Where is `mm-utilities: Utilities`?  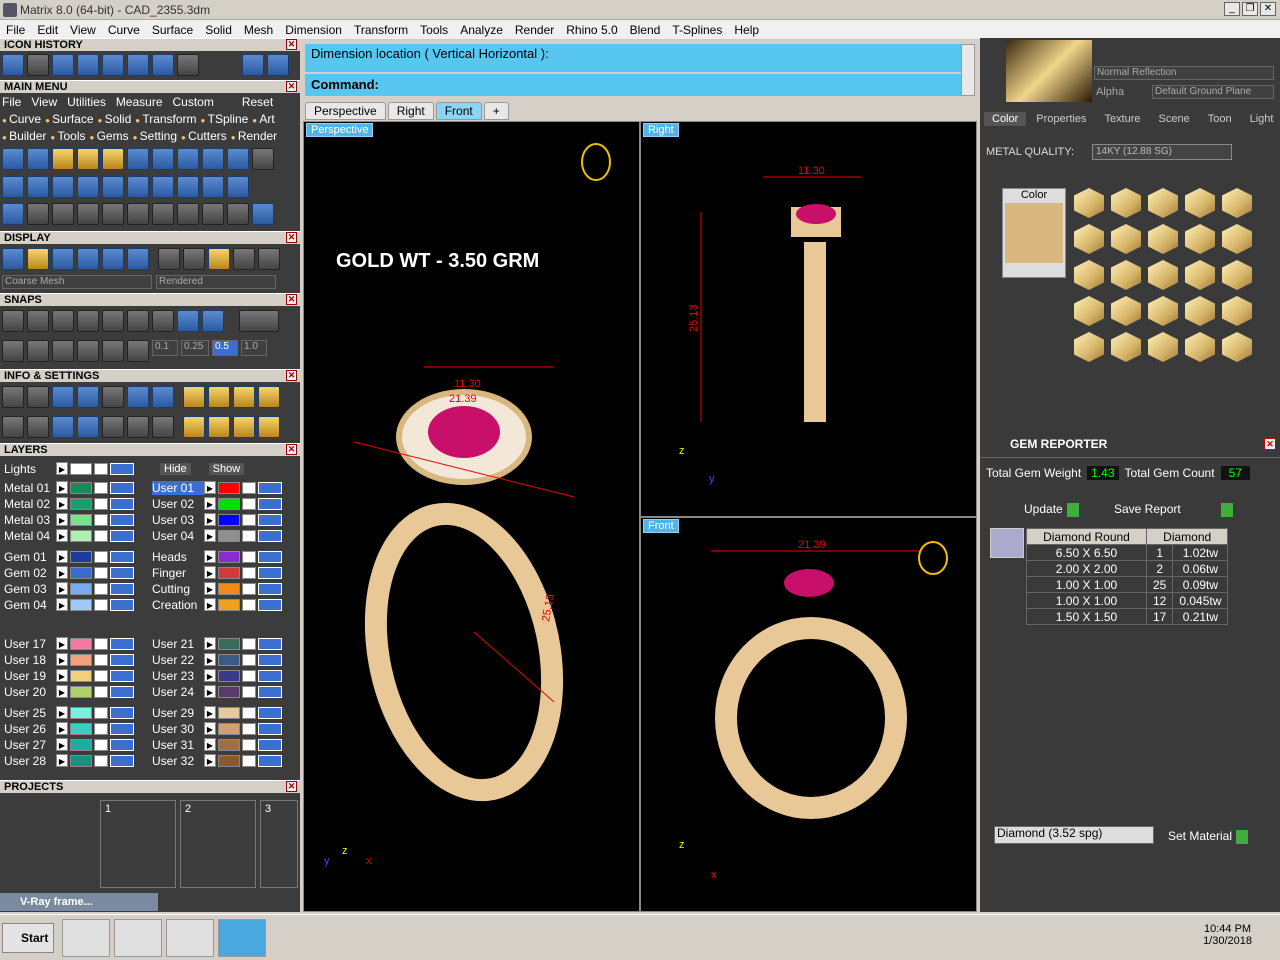 mm-utilities: Utilities is located at coordinates (86, 102).